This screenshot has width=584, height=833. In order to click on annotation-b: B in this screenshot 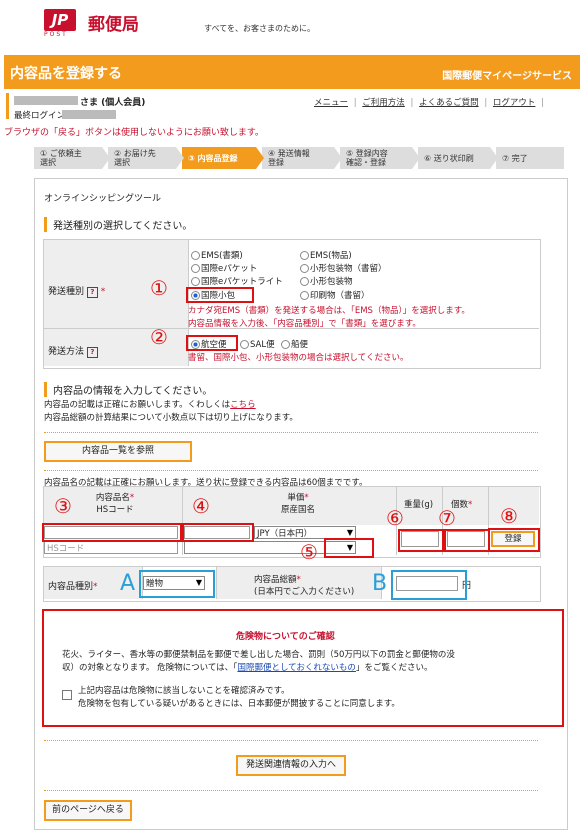, I will do `click(380, 583)`.